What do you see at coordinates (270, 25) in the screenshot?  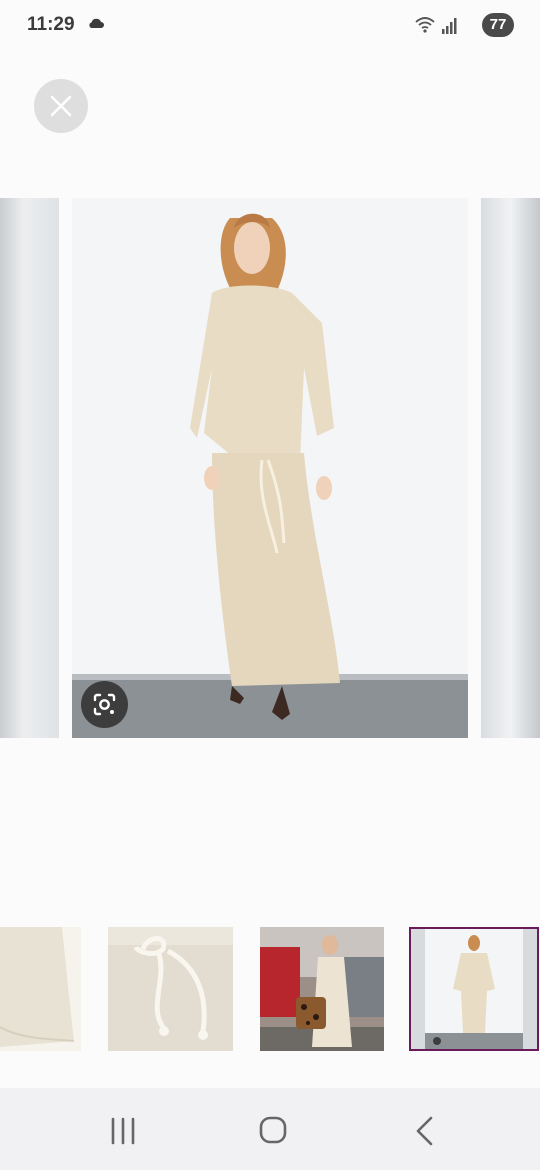 I see `status-bar: 11:29 77` at bounding box center [270, 25].